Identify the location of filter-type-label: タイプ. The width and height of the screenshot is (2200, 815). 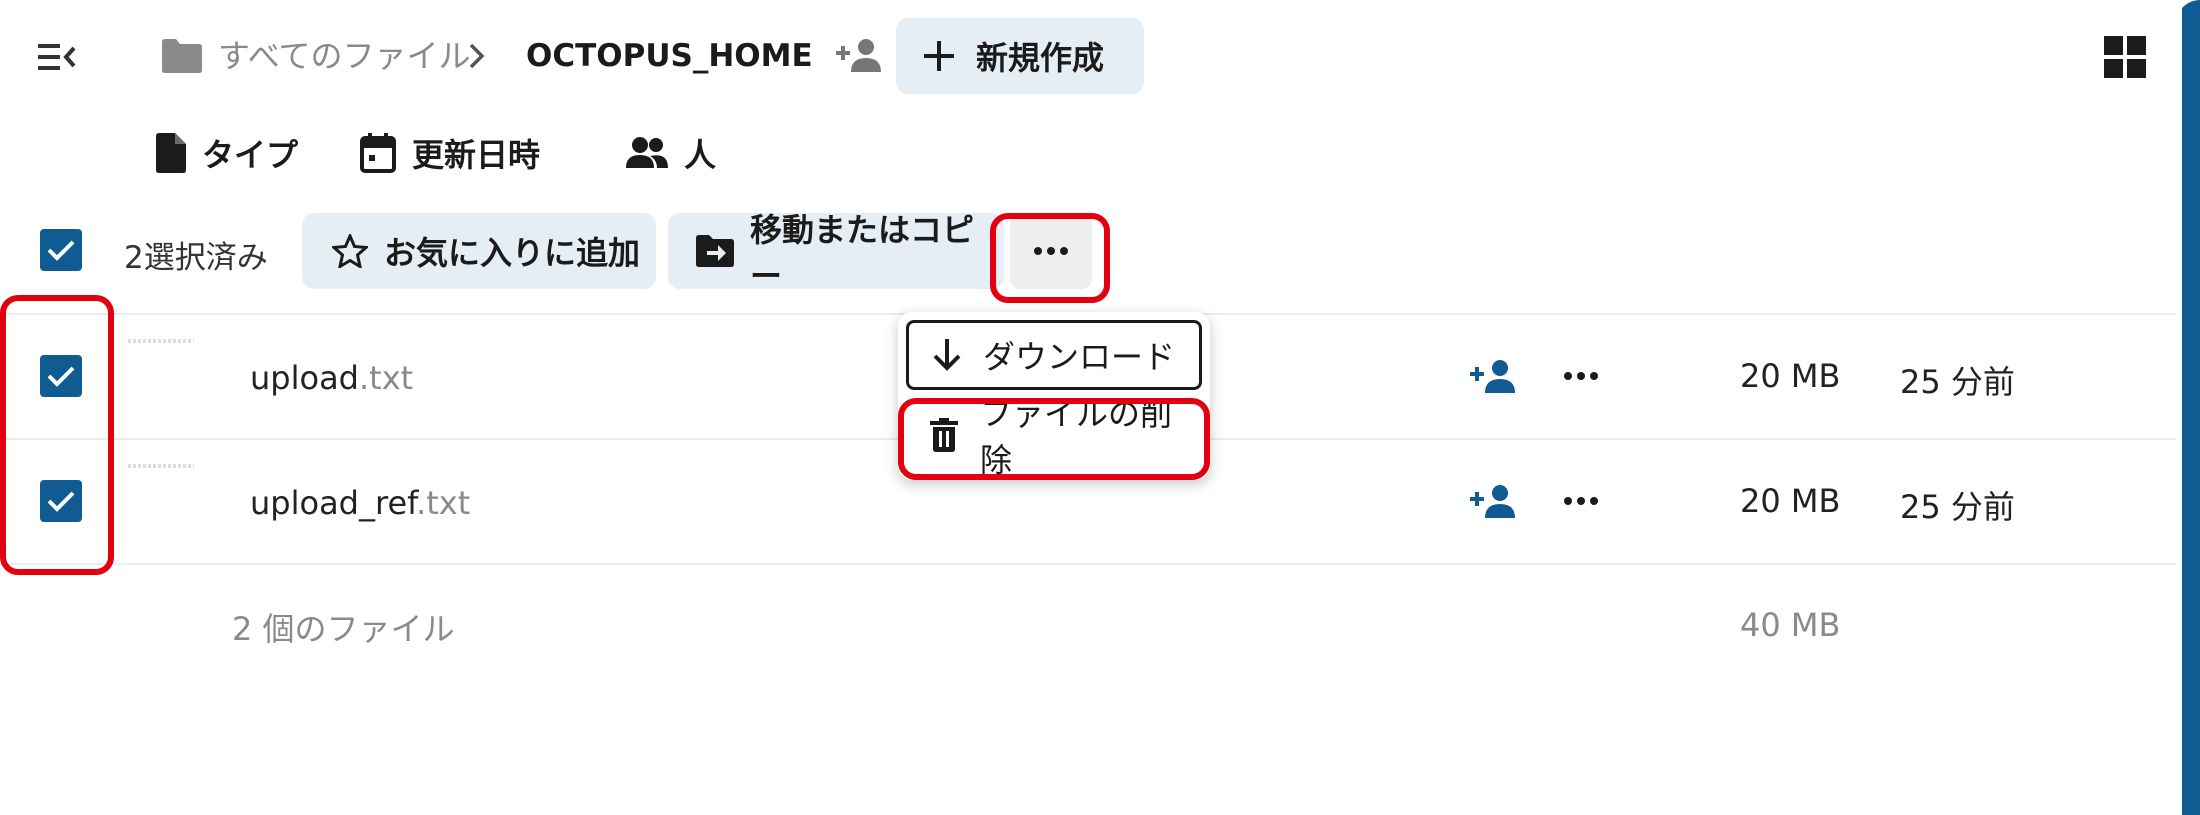
(250, 155).